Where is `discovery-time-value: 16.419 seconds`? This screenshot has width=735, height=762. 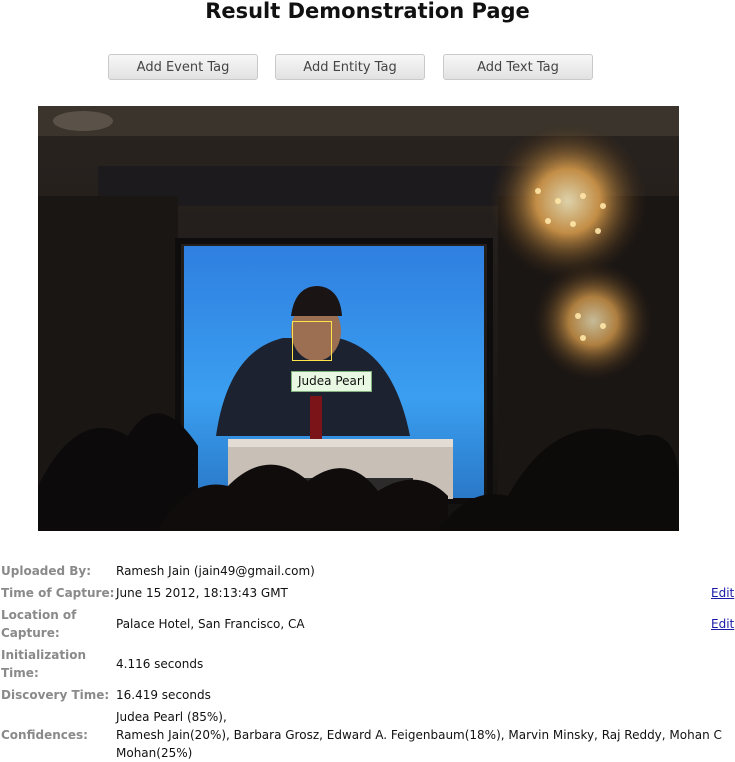 discovery-time-value: 16.419 seconds is located at coordinates (163, 695).